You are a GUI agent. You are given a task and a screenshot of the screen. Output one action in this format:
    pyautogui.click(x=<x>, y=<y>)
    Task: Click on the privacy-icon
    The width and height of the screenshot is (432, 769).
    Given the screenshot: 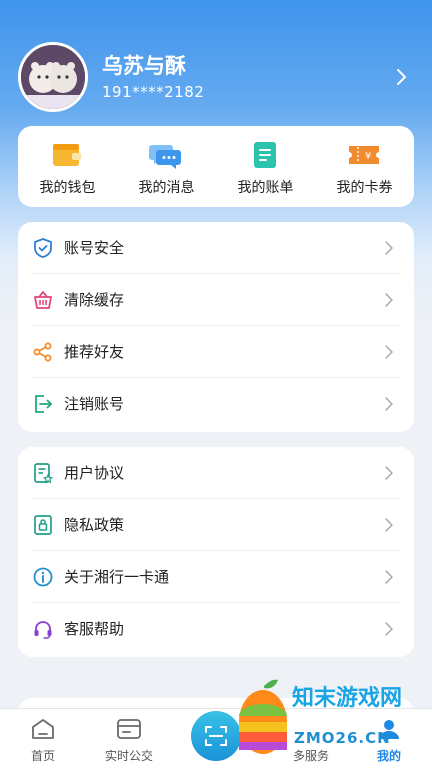 What is the action you would take?
    pyautogui.click(x=43, y=525)
    